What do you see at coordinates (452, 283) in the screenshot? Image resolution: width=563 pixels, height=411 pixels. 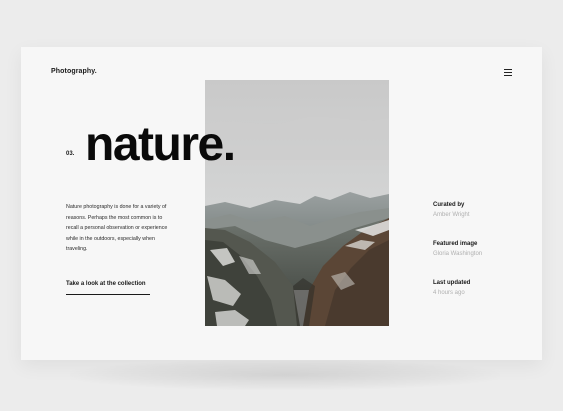 I see `meta-label: Last updated` at bounding box center [452, 283].